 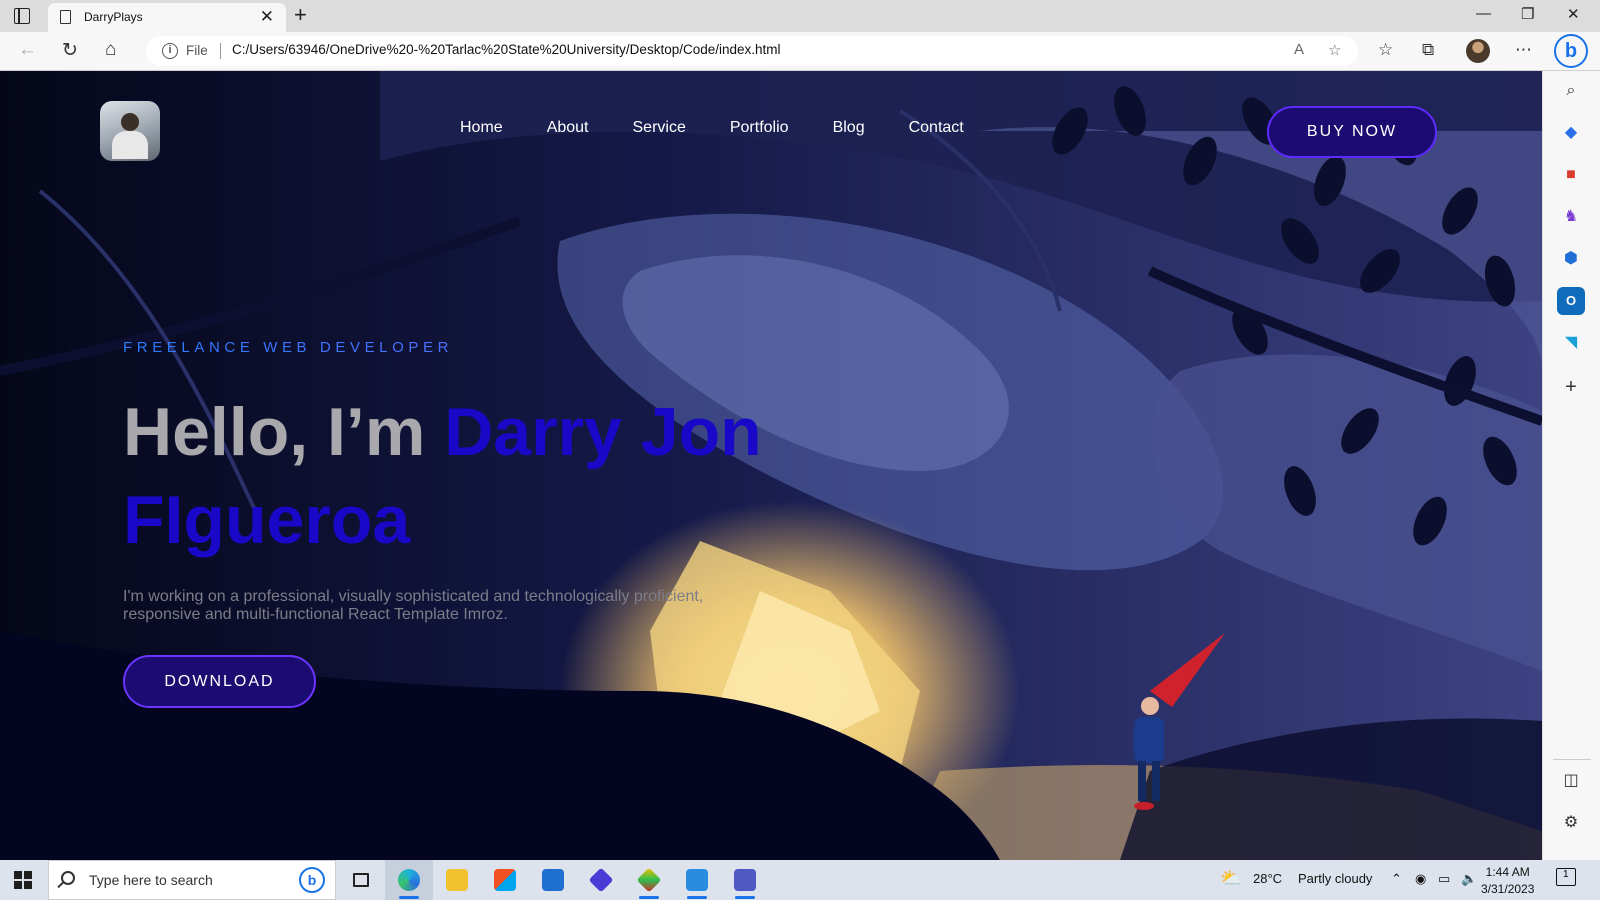 What do you see at coordinates (1396, 879) in the screenshot?
I see `show-hidden-icons: ⌃` at bounding box center [1396, 879].